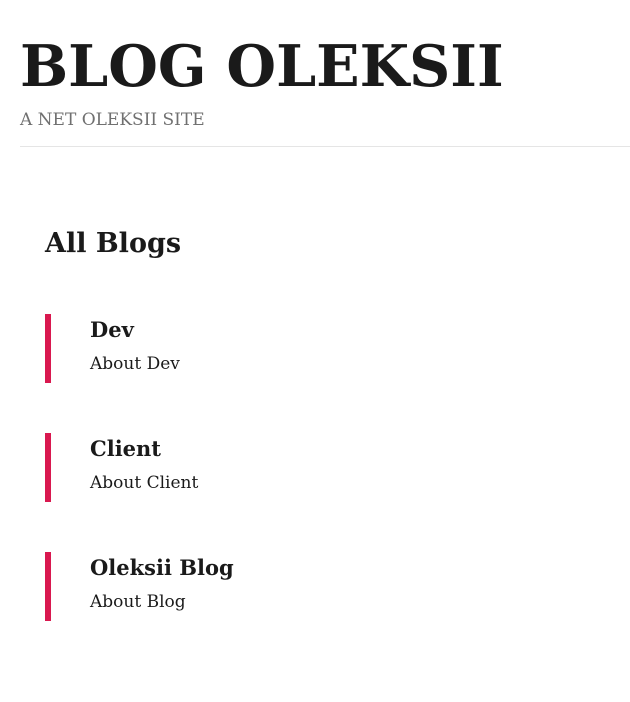 This screenshot has width=630, height=702. What do you see at coordinates (325, 586) in the screenshot?
I see `blog-list-item: Oleksii Blog About Blog` at bounding box center [325, 586].